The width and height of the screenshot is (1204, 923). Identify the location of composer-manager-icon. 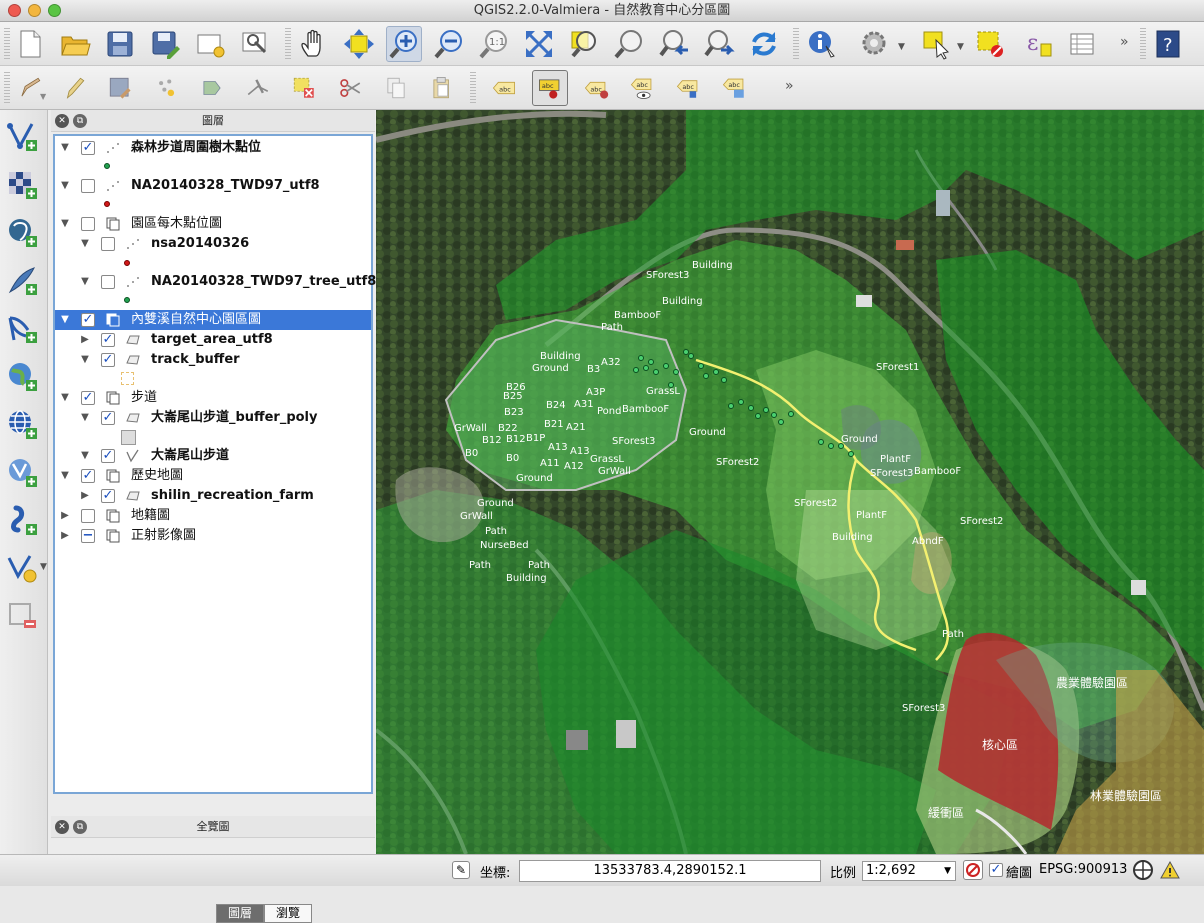
(255, 44).